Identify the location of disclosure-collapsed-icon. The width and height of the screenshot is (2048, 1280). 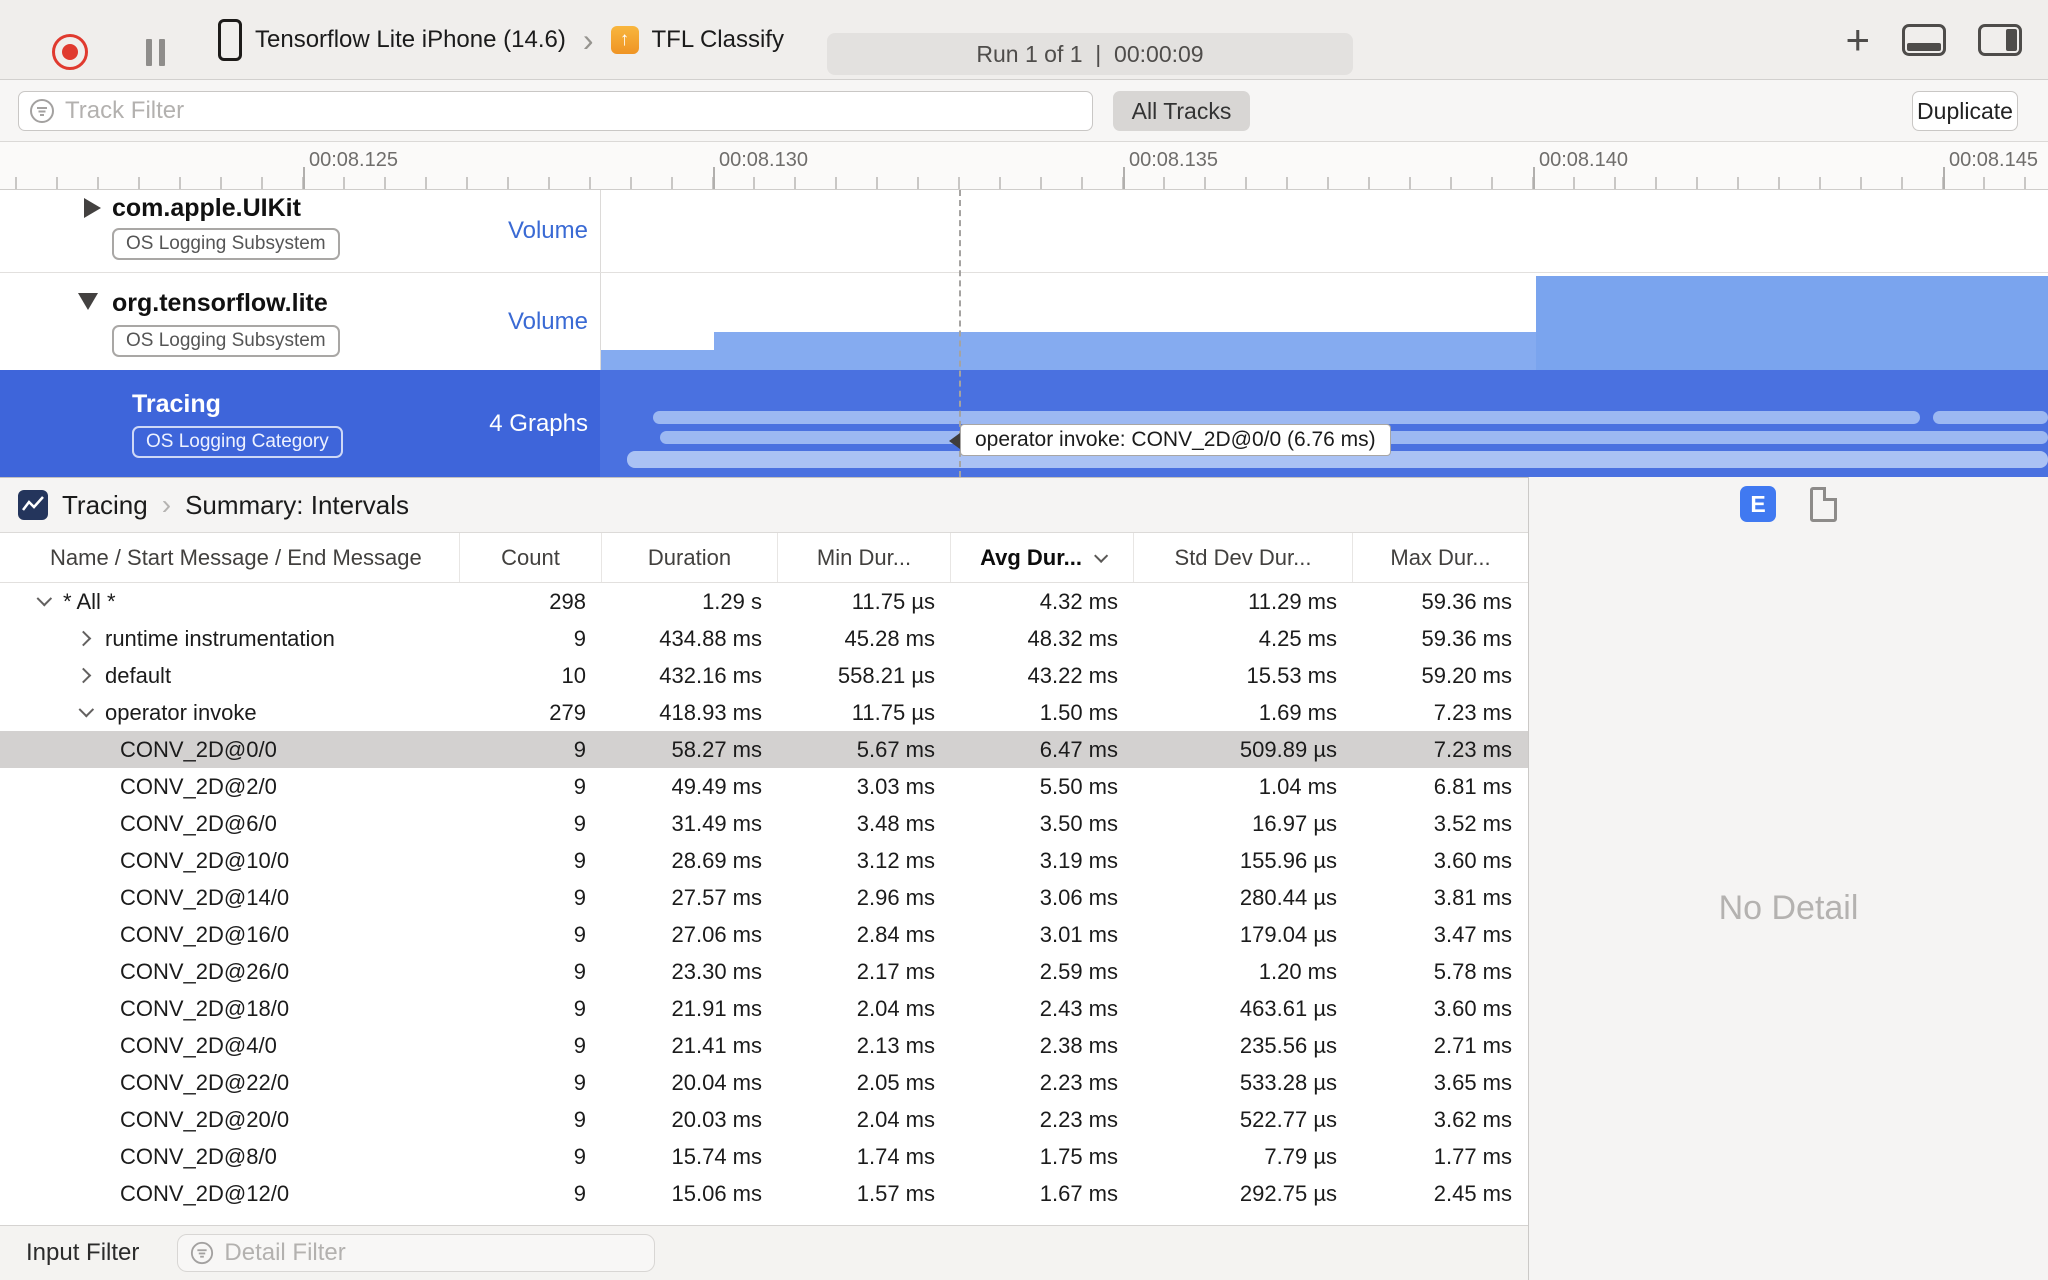
(92, 208).